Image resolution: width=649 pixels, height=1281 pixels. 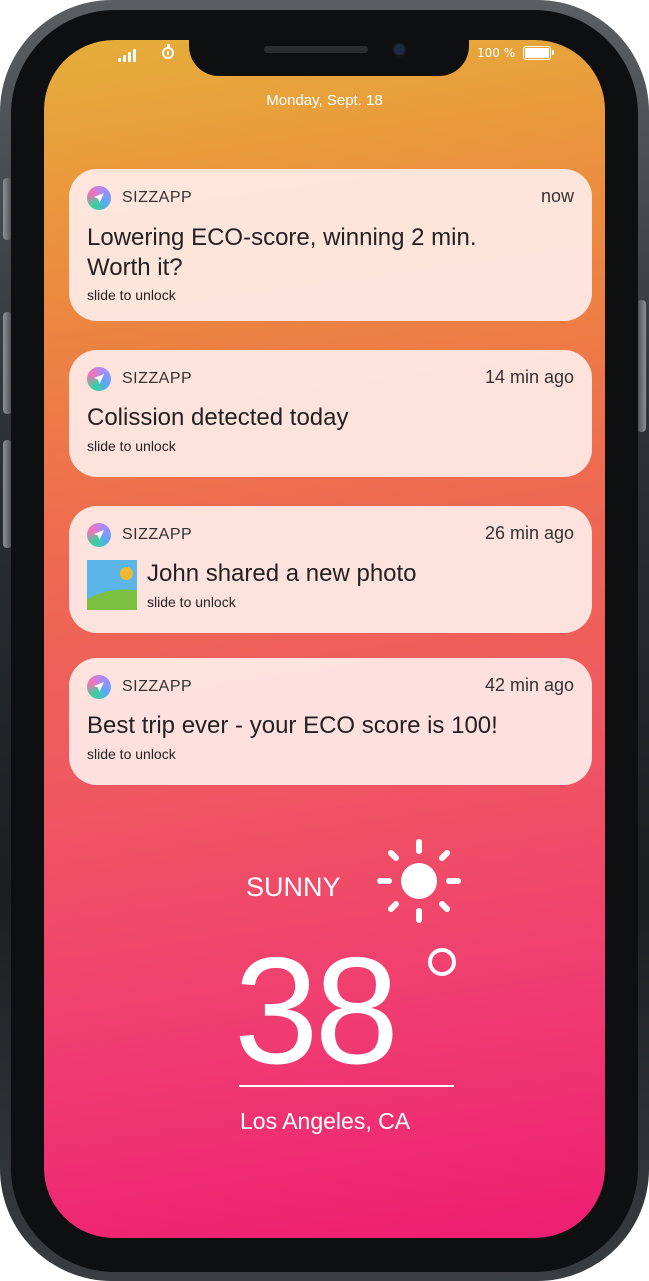 I want to click on battery-icon, so click(x=538, y=53).